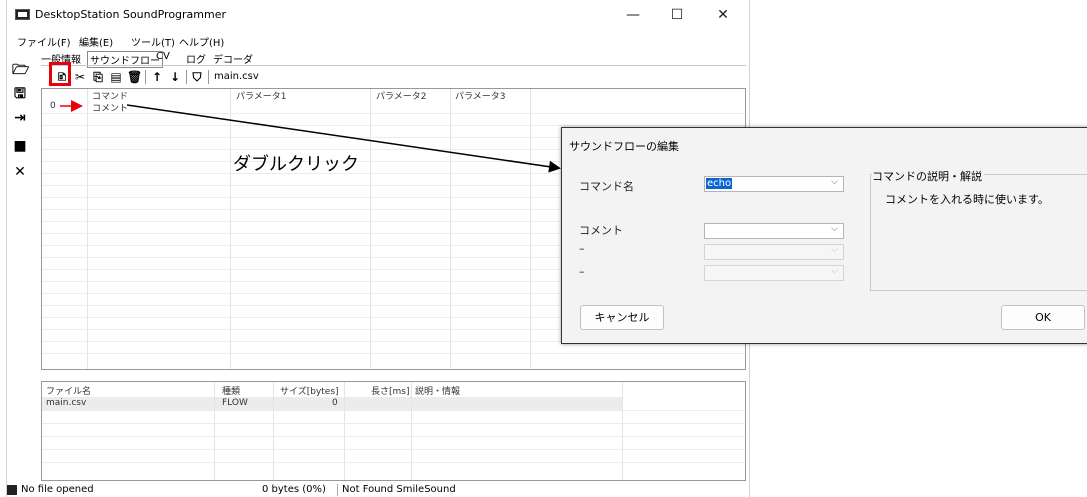 The height and width of the screenshot is (497, 1087). Describe the element at coordinates (606, 186) in the screenshot. I see `command-name-label: コマンド名` at that location.